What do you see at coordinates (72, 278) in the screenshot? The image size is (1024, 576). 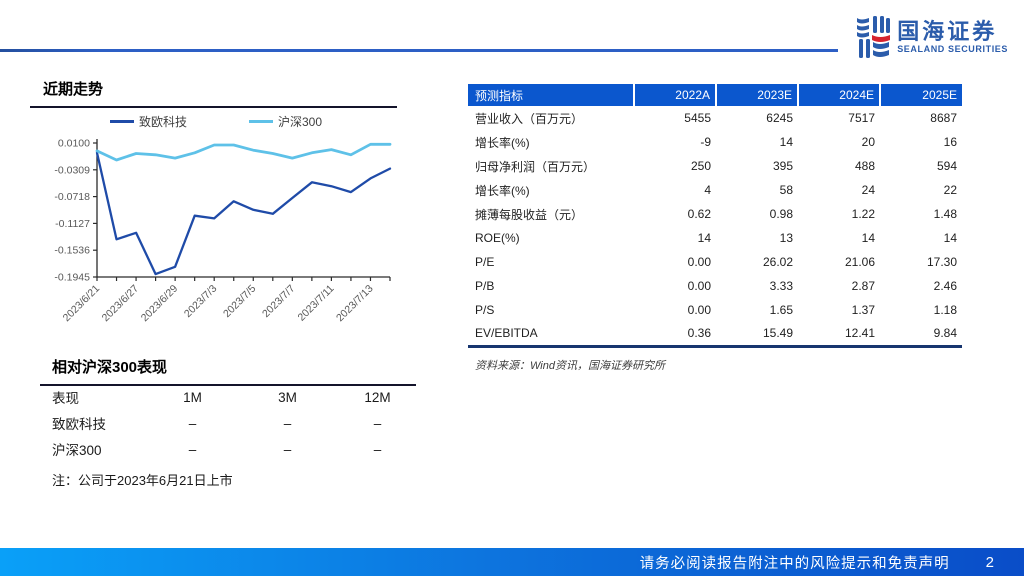 I see `y-axis-label: -0.1945` at bounding box center [72, 278].